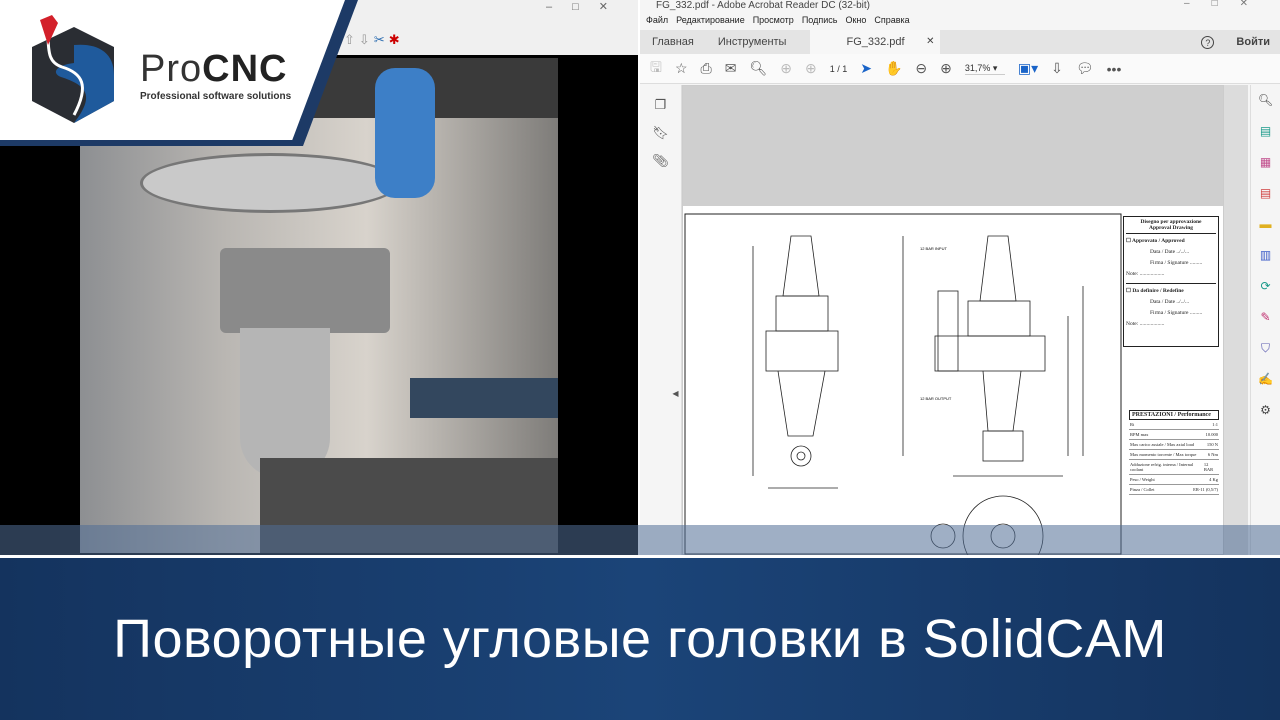 This screenshot has height=720, width=1280. I want to click on performance-row: Max carico assiale / Max axial load 150 N, so click(1174, 445).